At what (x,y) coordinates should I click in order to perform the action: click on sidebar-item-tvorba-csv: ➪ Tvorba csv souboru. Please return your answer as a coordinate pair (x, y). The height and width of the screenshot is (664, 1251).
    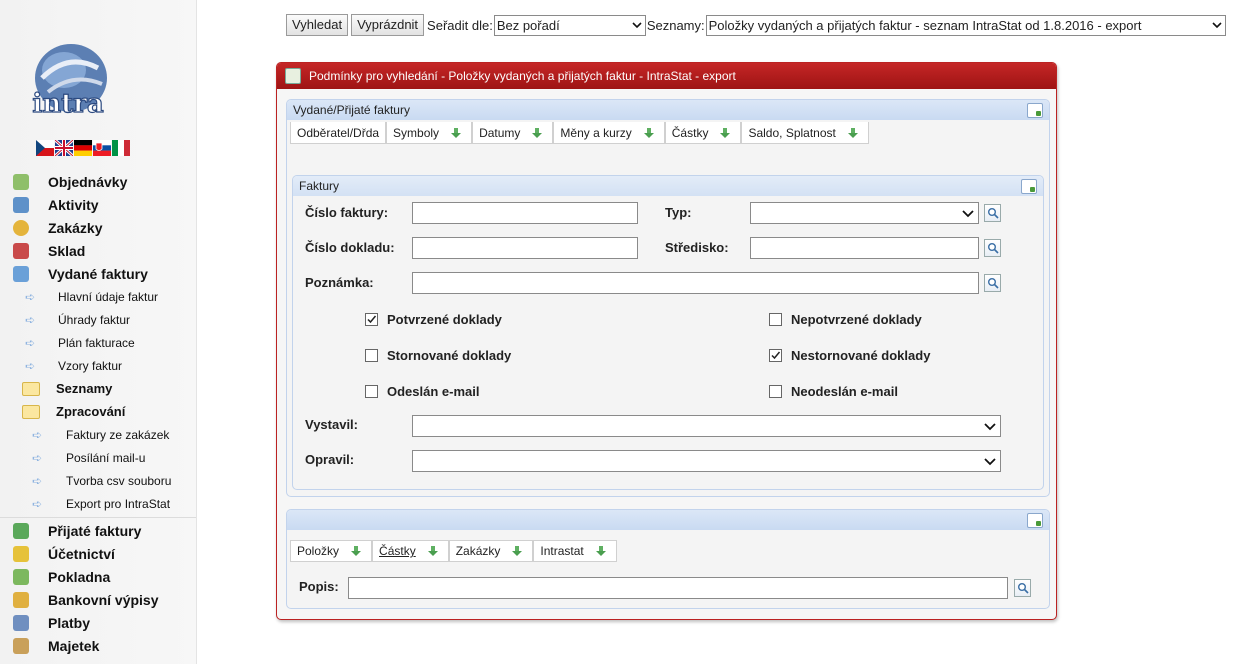
    Looking at the image, I should click on (98, 480).